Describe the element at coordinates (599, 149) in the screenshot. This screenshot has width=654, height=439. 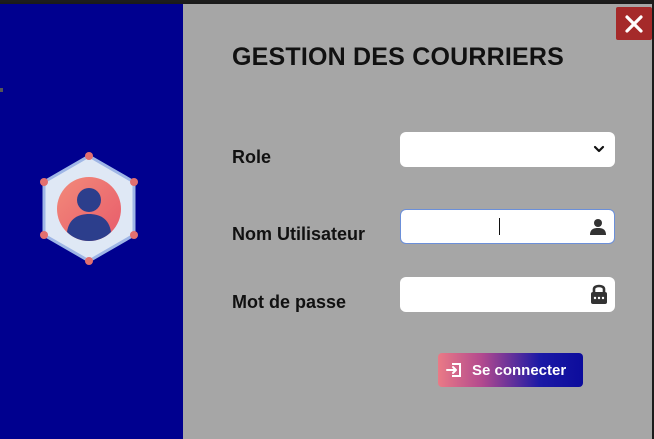
I see `chevron-down-icon` at that location.